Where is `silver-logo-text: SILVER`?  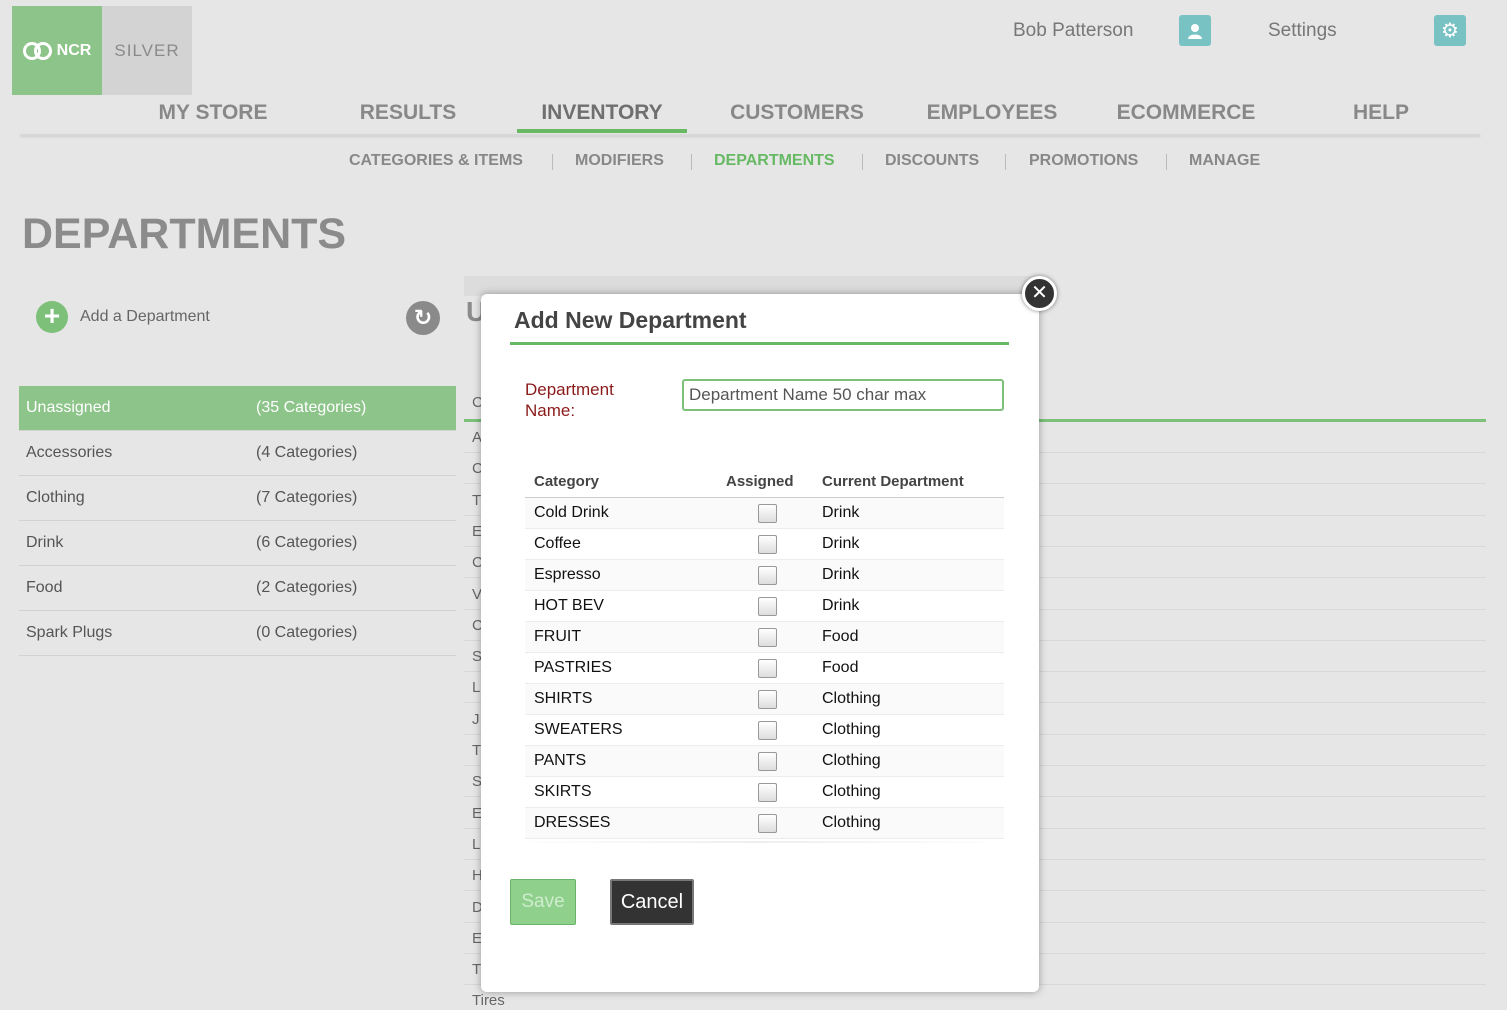
silver-logo-text: SILVER is located at coordinates (147, 50).